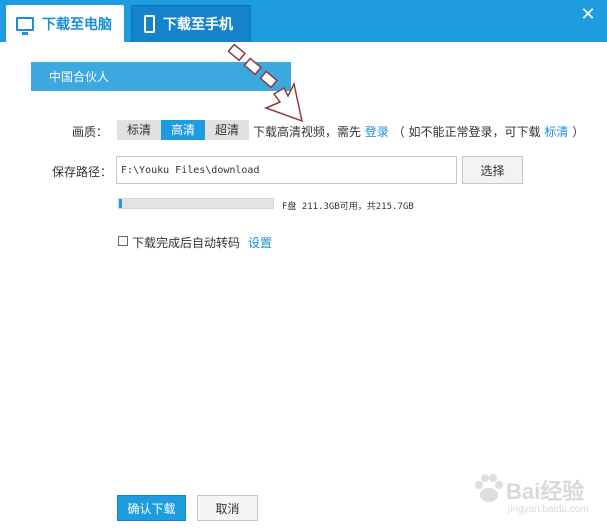  What do you see at coordinates (90, 132) in the screenshot?
I see `quality-label: 画质：` at bounding box center [90, 132].